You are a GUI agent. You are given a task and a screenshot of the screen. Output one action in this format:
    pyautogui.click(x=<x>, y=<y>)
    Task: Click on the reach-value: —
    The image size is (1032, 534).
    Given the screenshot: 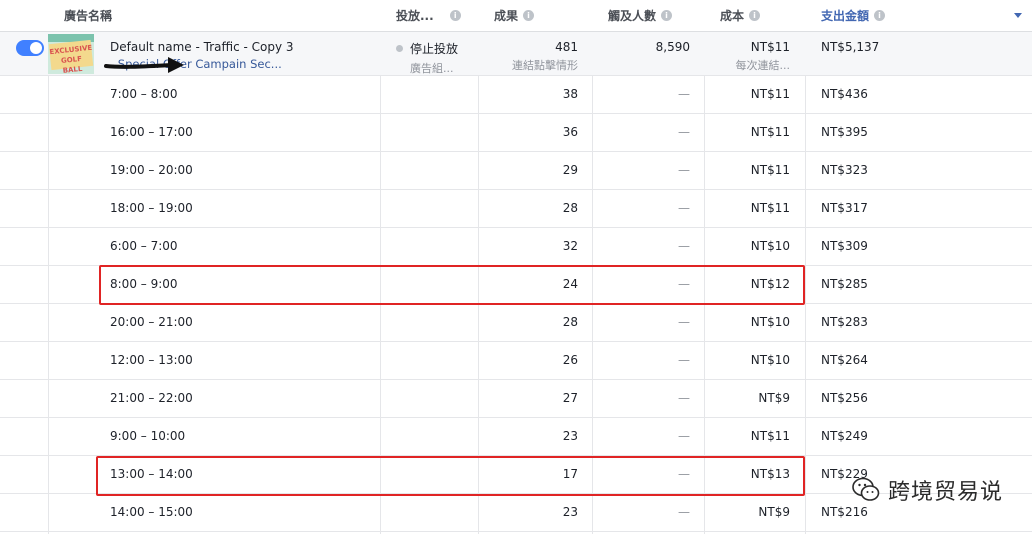 What is the action you would take?
    pyautogui.click(x=684, y=512)
    